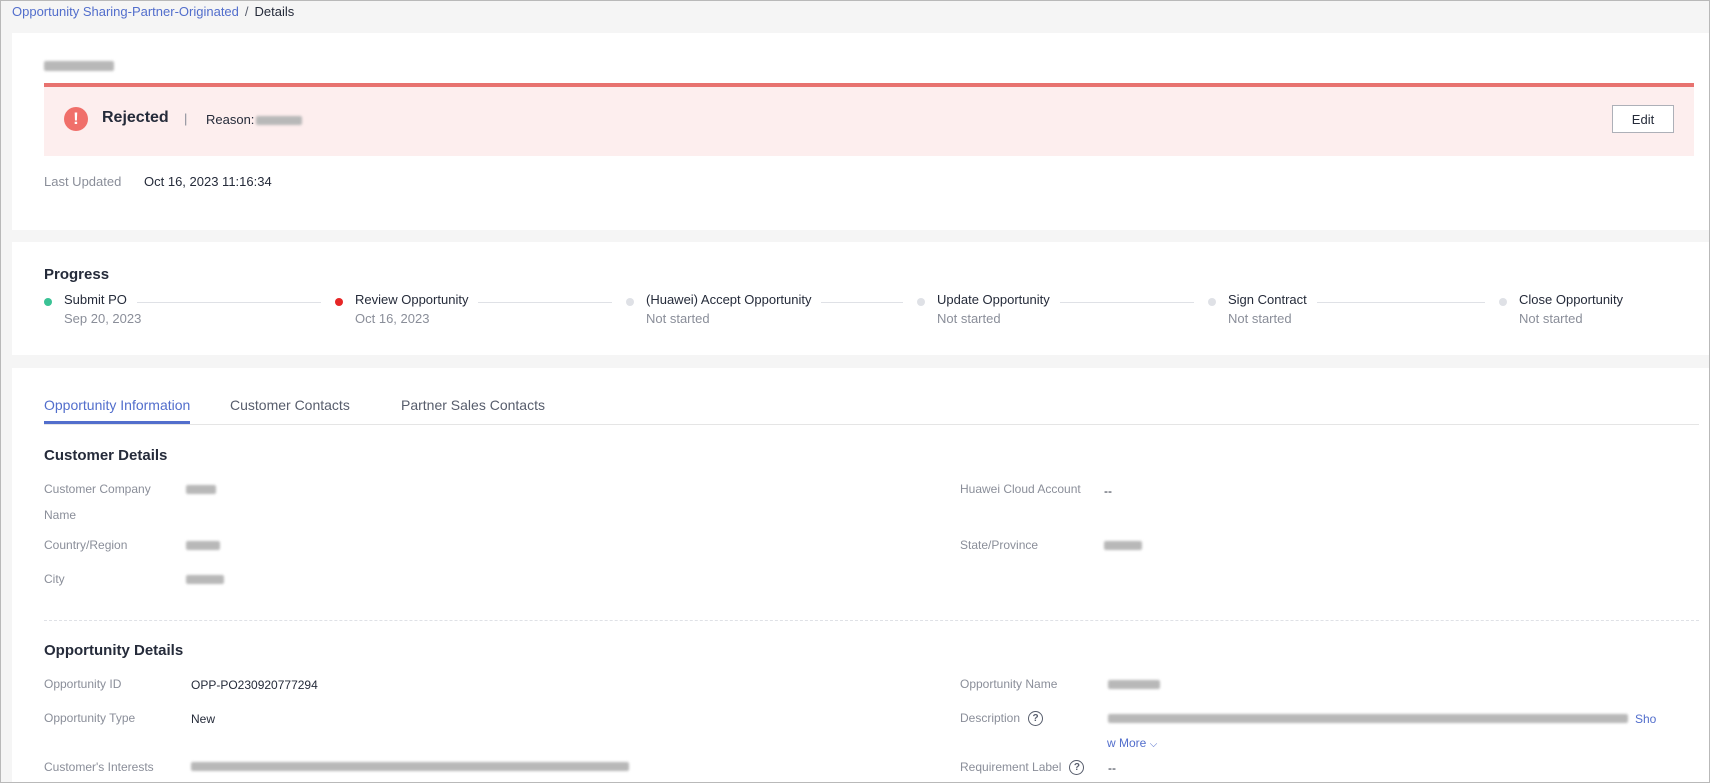  Describe the element at coordinates (135, 117) in the screenshot. I see `status-text: Rejected` at that location.